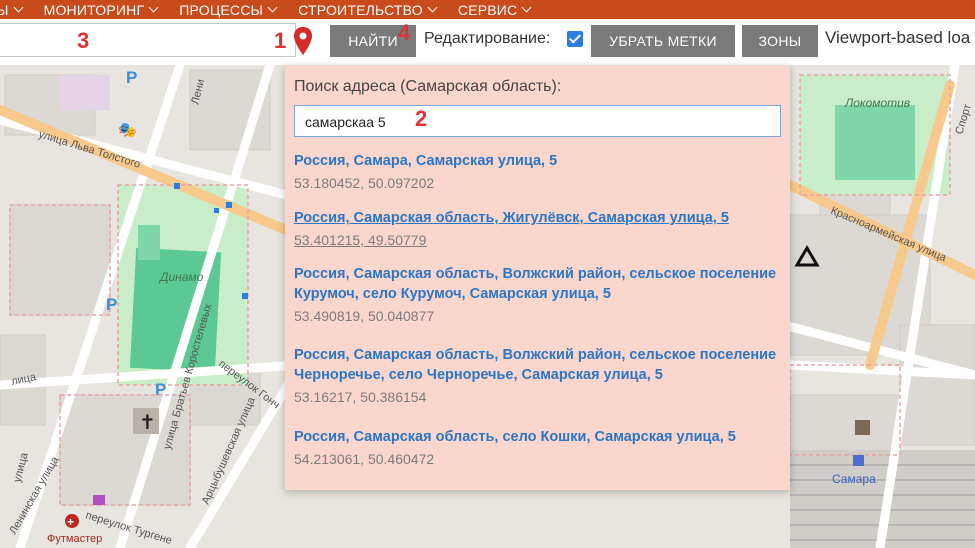  What do you see at coordinates (862, 427) in the screenshot?
I see `museum-icon` at bounding box center [862, 427].